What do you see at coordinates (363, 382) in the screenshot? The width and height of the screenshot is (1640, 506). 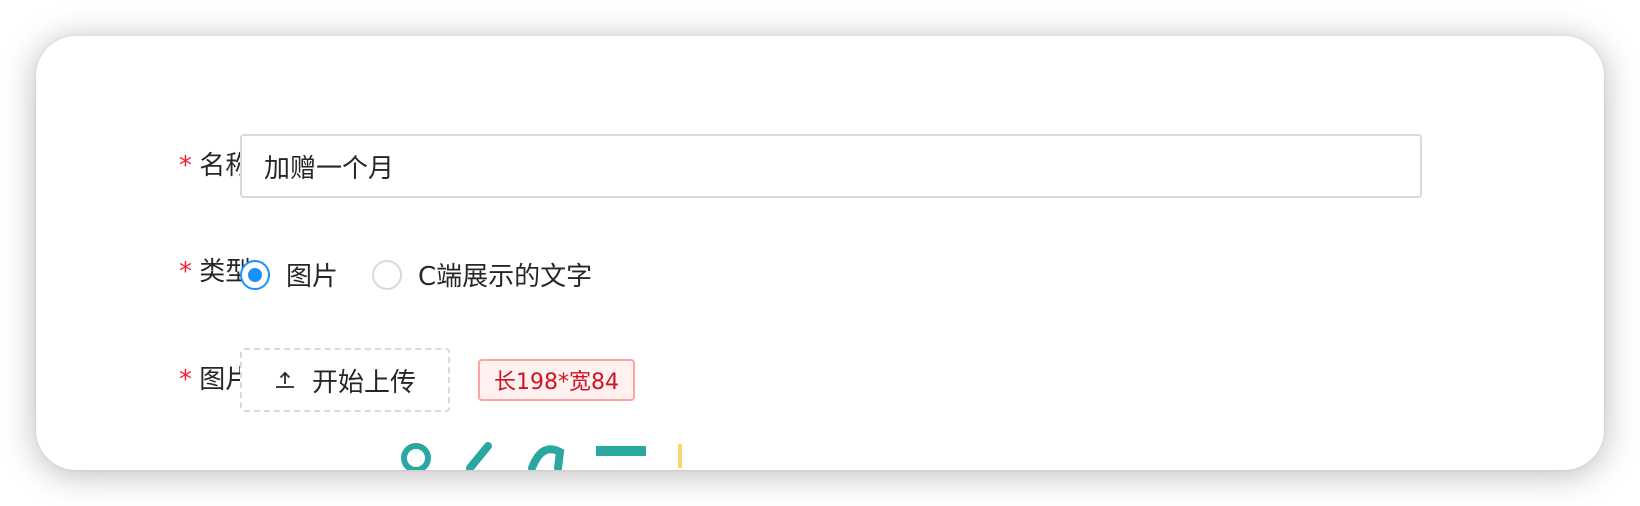 I see `upload-button-label: 开始上传` at bounding box center [363, 382].